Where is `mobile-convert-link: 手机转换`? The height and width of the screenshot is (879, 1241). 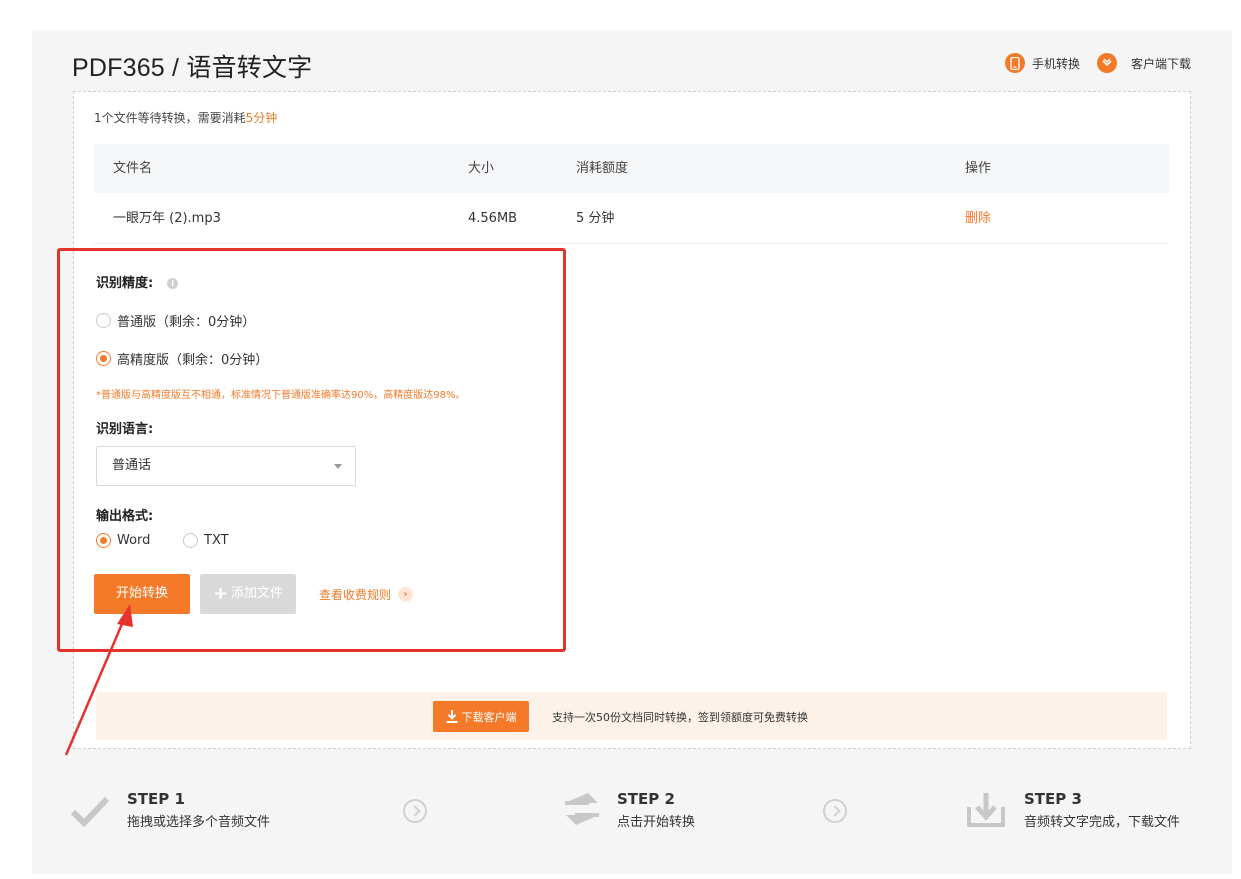 mobile-convert-link: 手机转换 is located at coordinates (1042, 63).